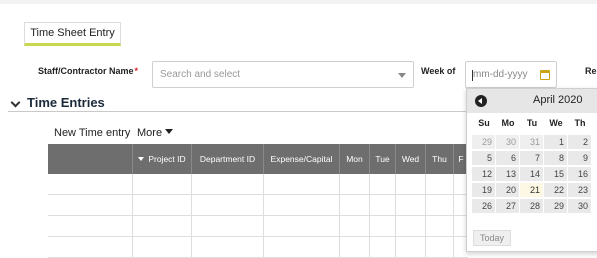 This screenshot has width=597, height=258. What do you see at coordinates (579, 174) in the screenshot?
I see `datepicker-day: 16` at bounding box center [579, 174].